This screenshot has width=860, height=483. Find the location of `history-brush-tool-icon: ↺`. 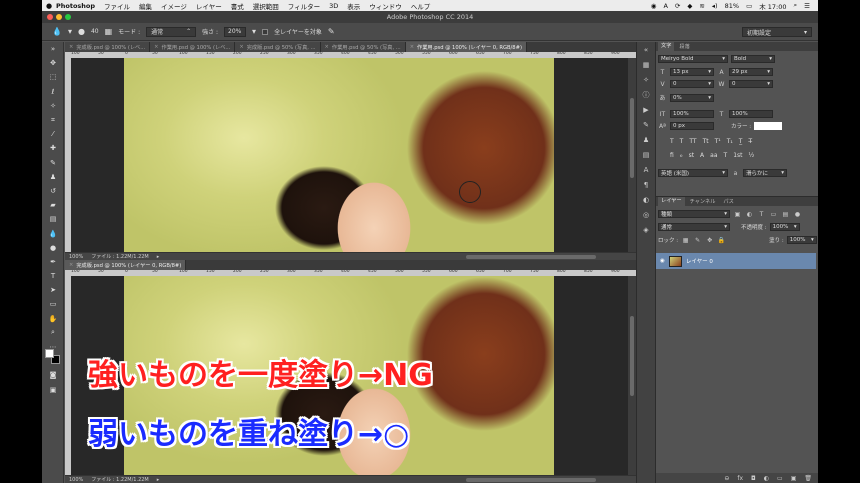

history-brush-tool-icon: ↺ is located at coordinates (53, 191).